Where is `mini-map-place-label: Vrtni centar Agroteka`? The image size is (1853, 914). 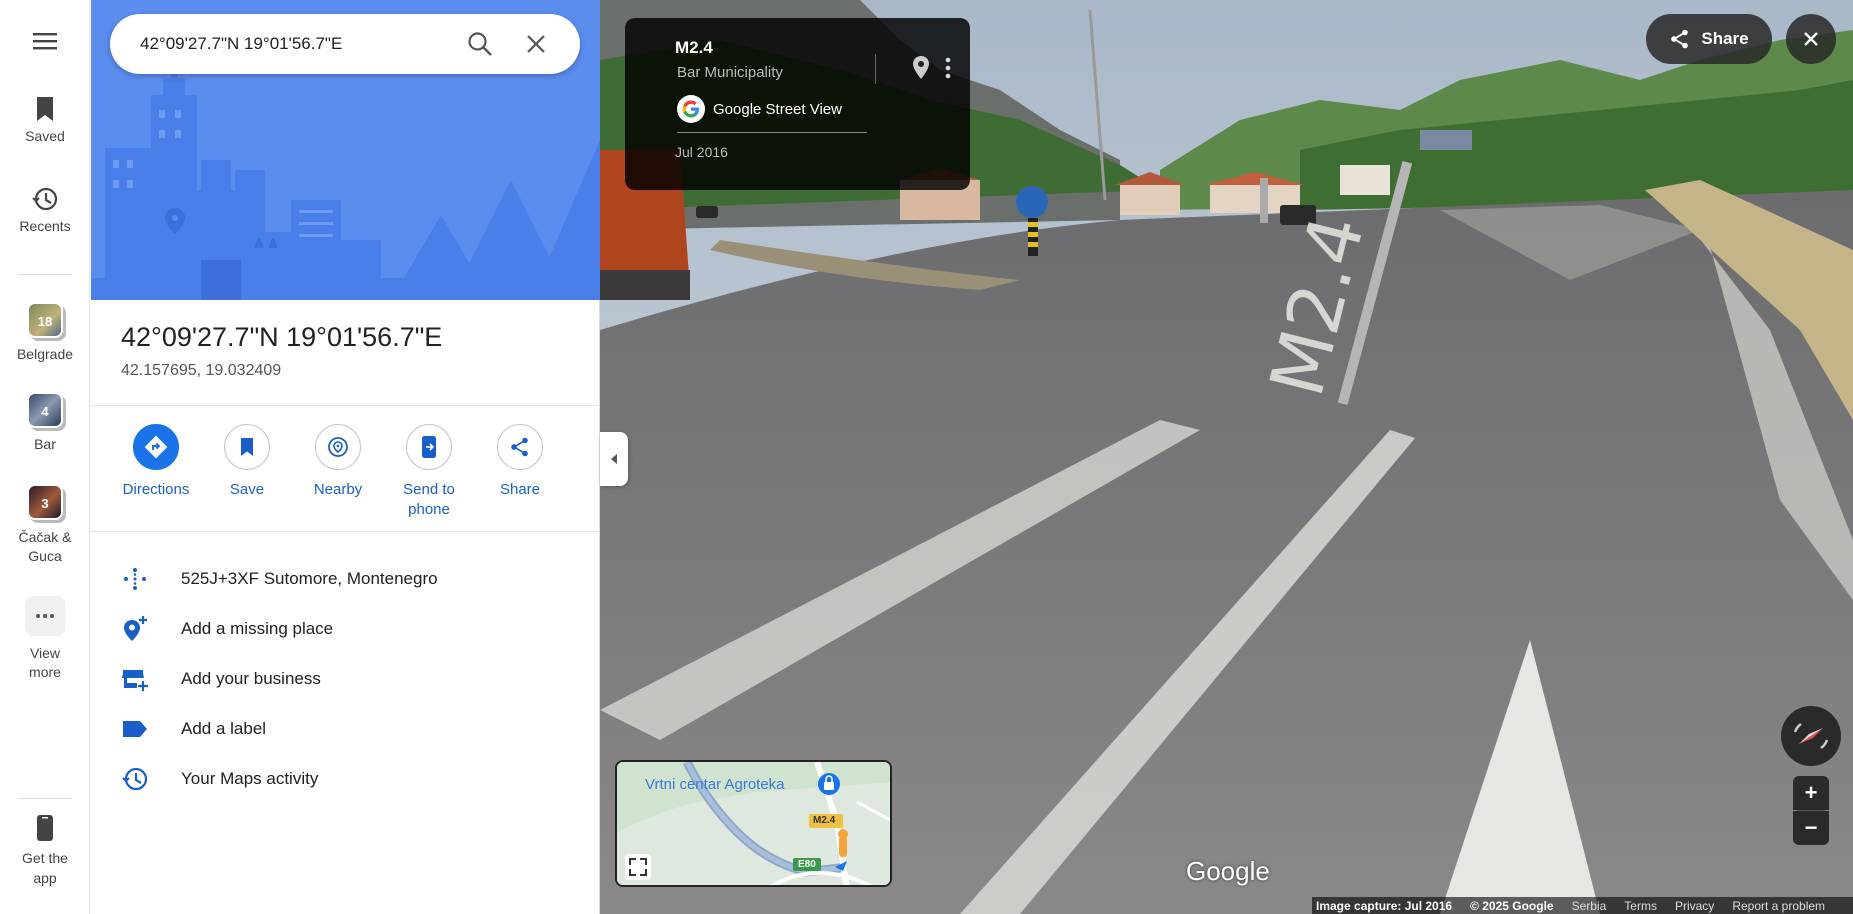 mini-map-place-label: Vrtni centar Agroteka is located at coordinates (715, 784).